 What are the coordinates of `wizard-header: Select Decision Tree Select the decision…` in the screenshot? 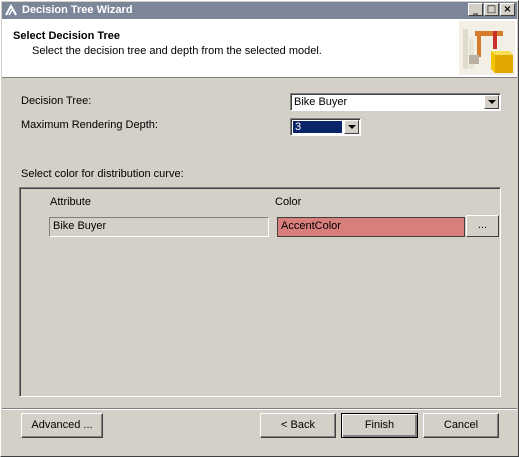 It's located at (259, 48).